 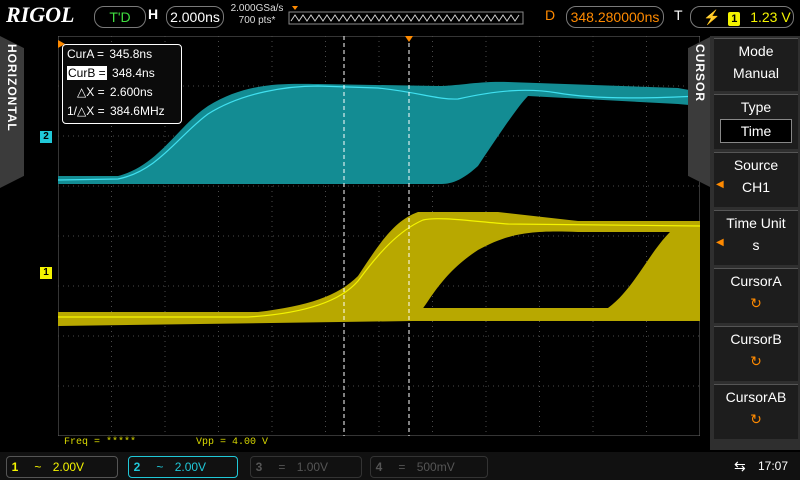 I want to click on channel-4-coupling: =, so click(x=402, y=467).